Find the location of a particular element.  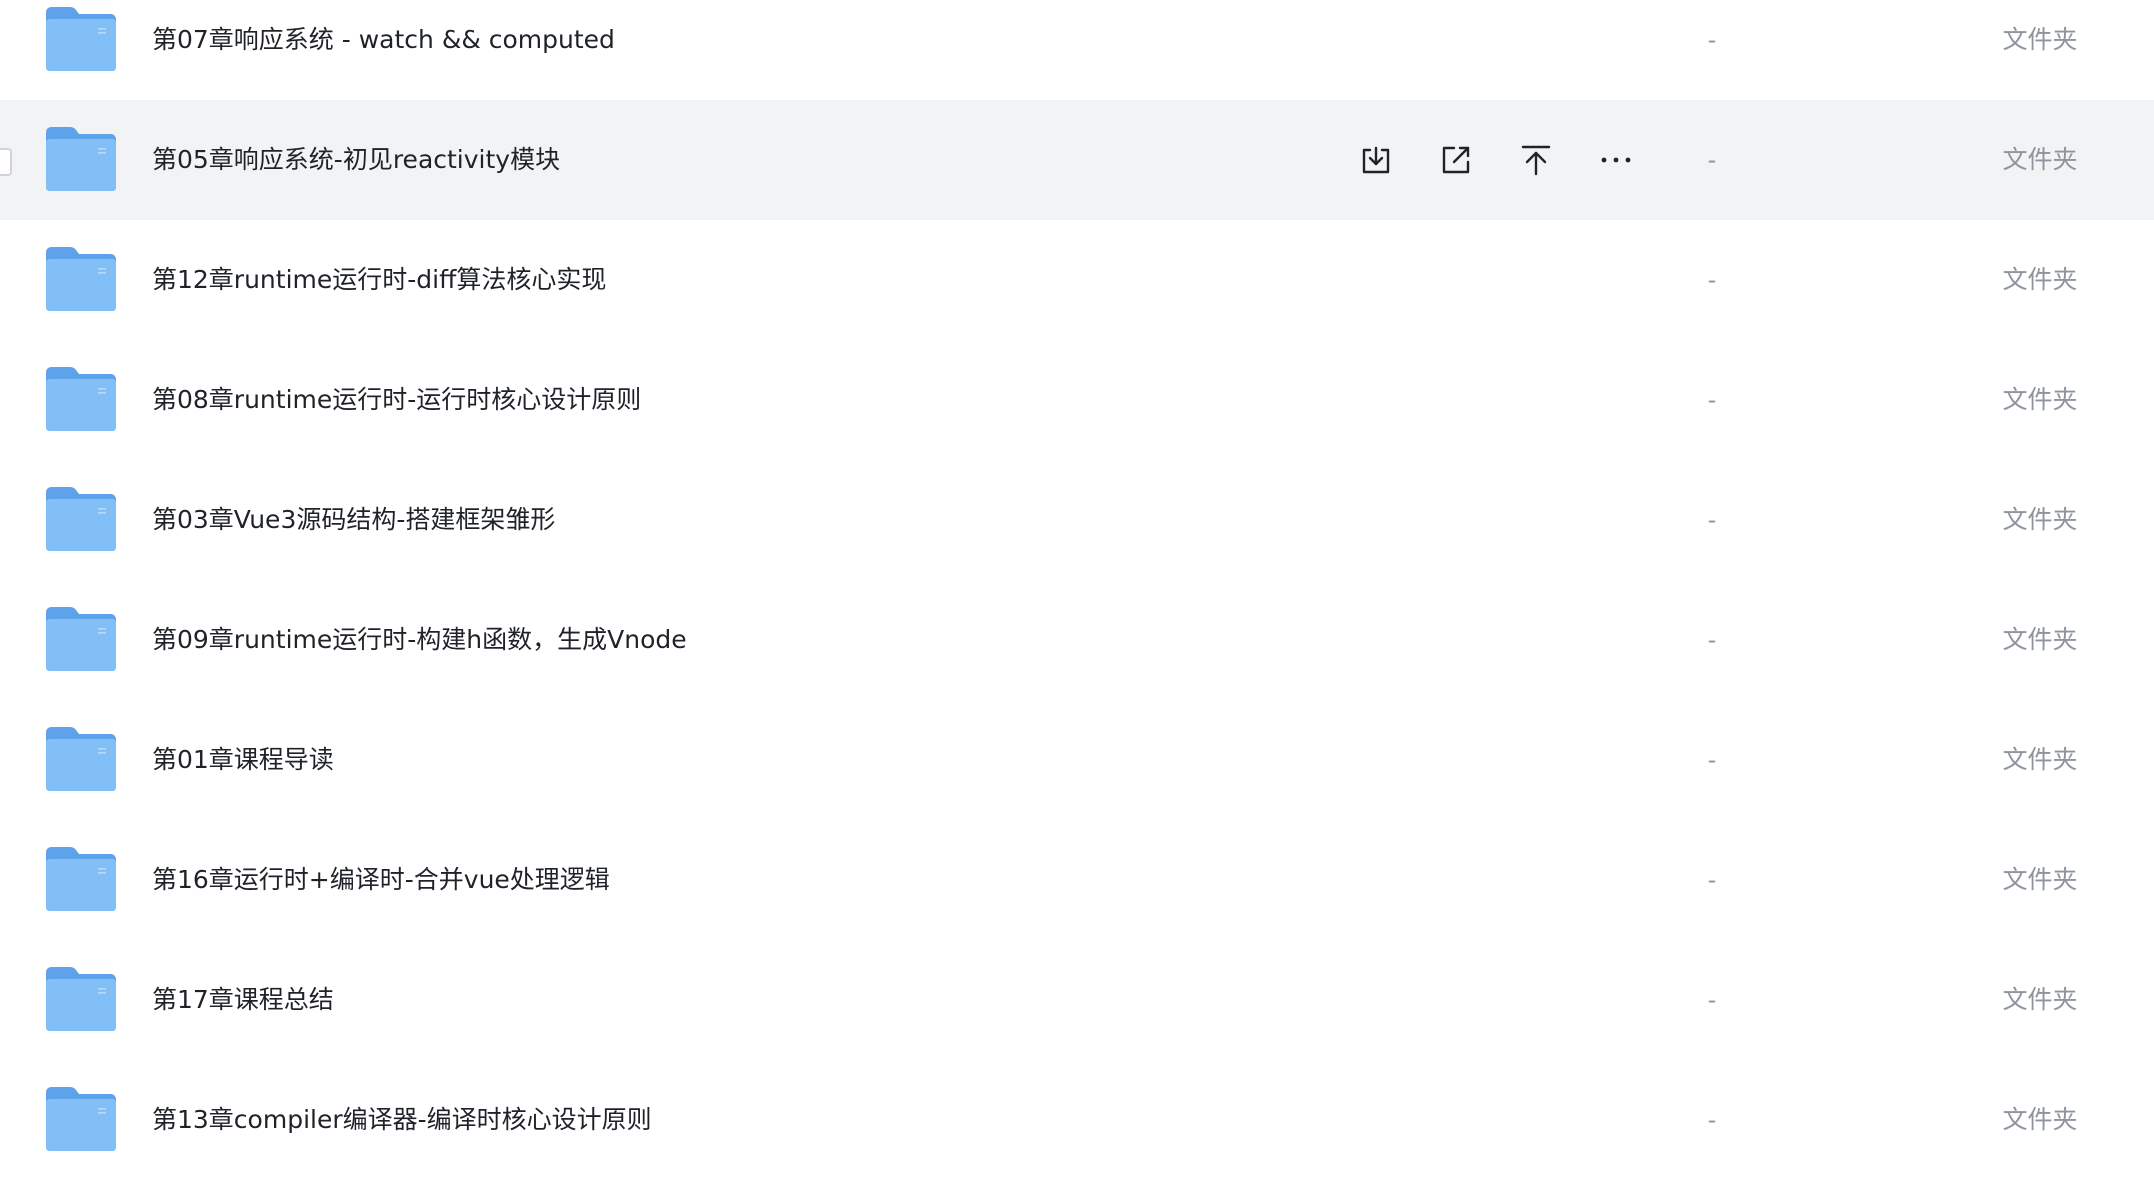

file-name: 第09章runtime运行时-构建h函数，生成Vnode is located at coordinates (419, 640).